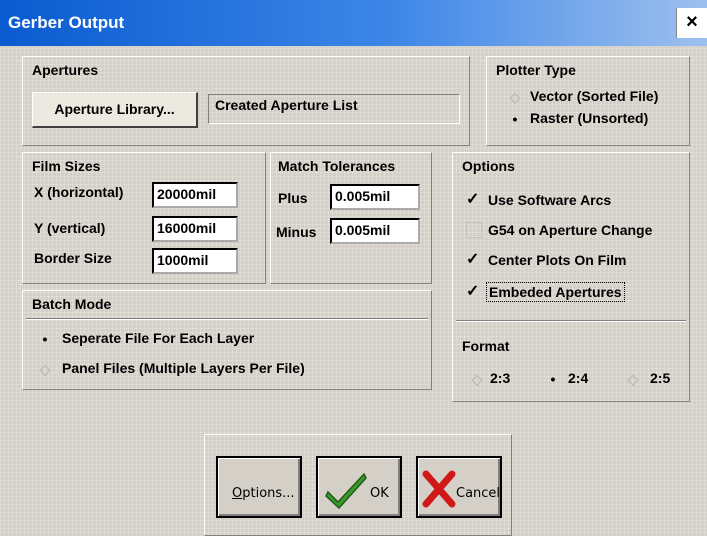 The image size is (707, 536). Describe the element at coordinates (296, 232) in the screenshot. I see `minus-label: Minus` at that location.